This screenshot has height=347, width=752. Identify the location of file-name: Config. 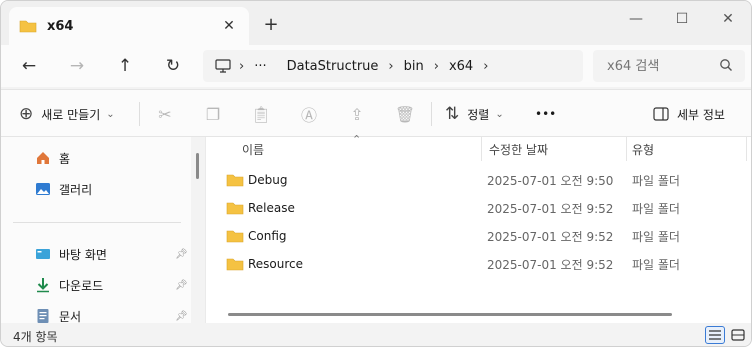
(267, 236).